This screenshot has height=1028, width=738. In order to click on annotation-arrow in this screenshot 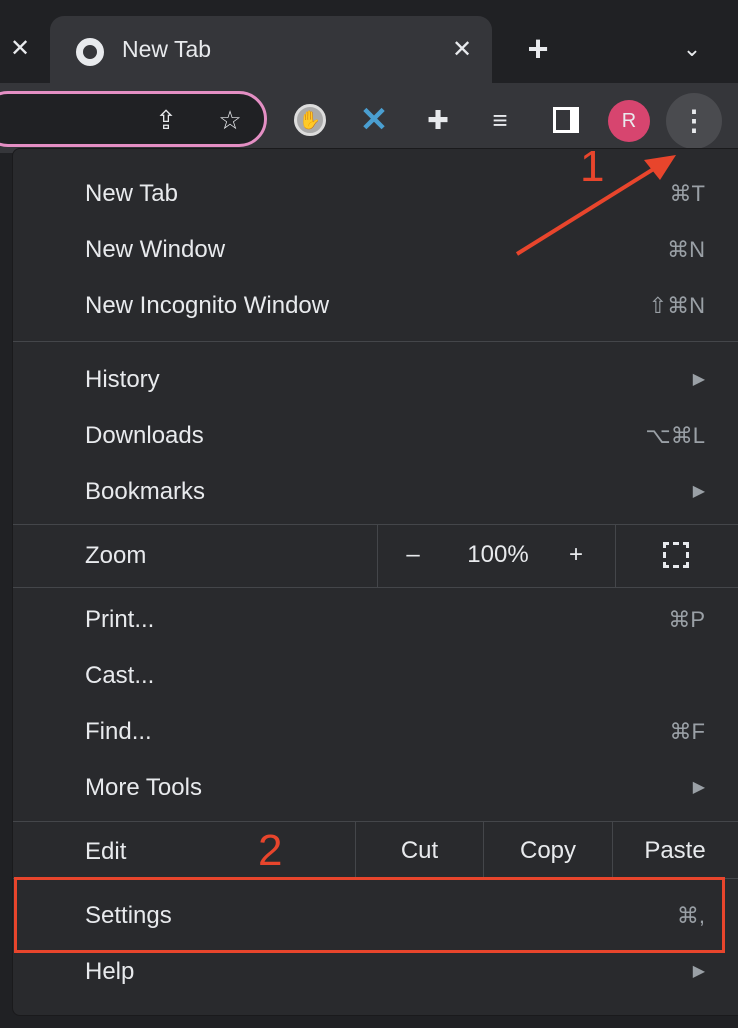, I will do `click(595, 205)`.